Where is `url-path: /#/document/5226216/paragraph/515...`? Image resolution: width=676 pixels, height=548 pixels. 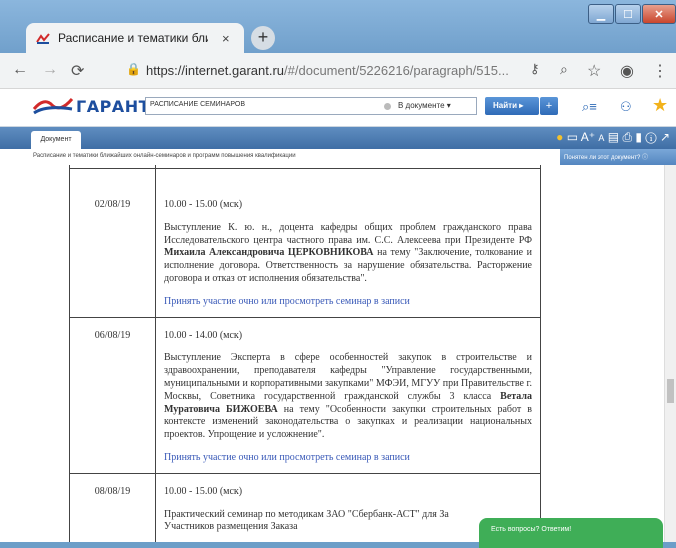 url-path: /#/document/5226216/paragraph/515... is located at coordinates (396, 70).